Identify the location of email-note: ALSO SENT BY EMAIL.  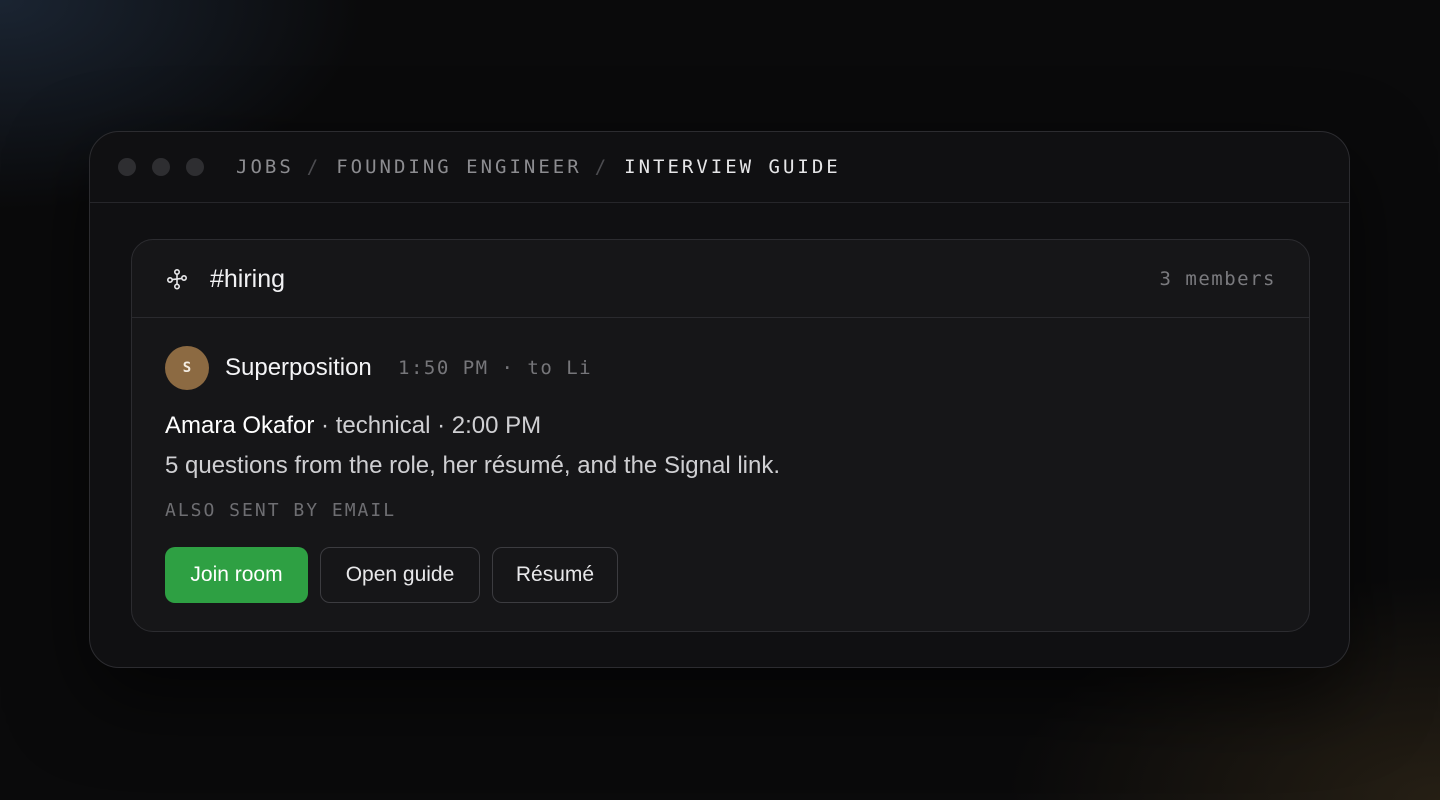
(281, 510).